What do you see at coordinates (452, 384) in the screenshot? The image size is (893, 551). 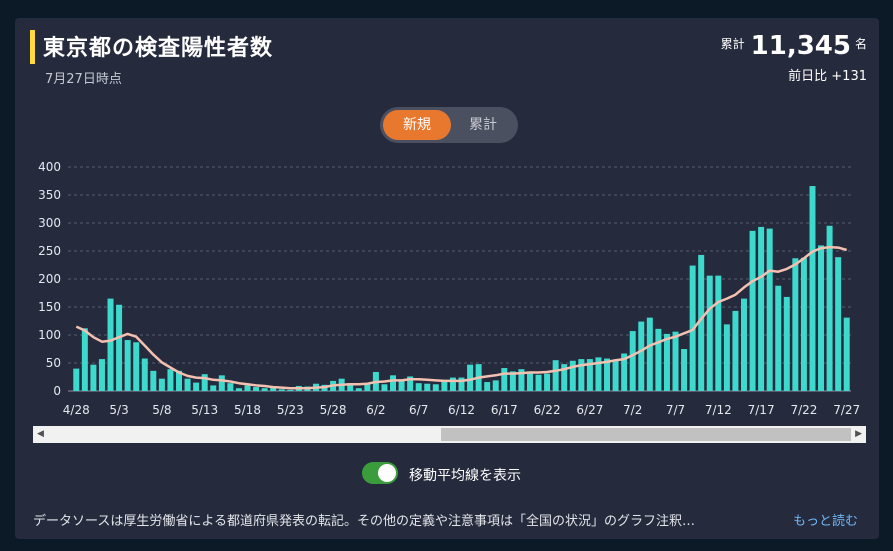 I see `bar-6/11` at bounding box center [452, 384].